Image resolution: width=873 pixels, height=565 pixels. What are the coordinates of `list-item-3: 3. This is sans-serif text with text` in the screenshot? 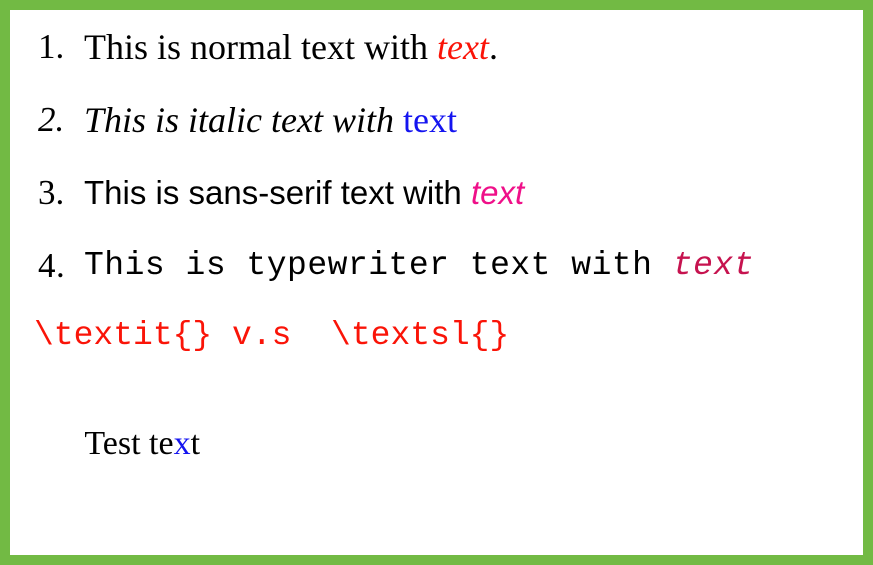 It's located at (436, 193).